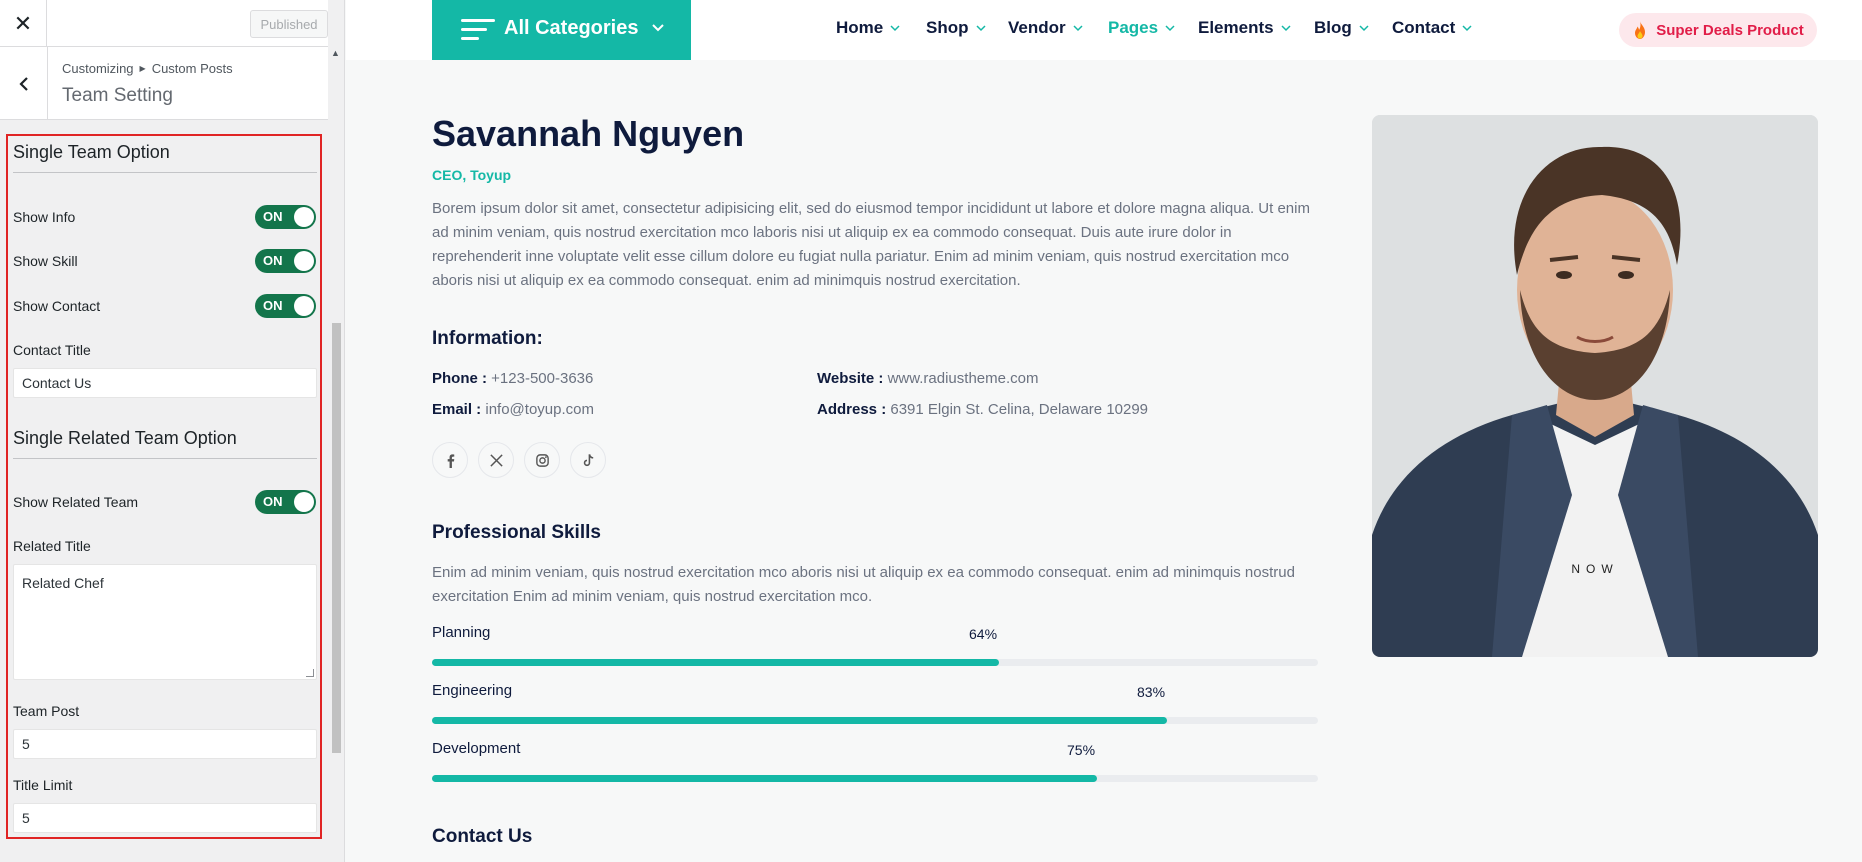  What do you see at coordinates (457, 409) in the screenshot?
I see `email-label: Email :` at bounding box center [457, 409].